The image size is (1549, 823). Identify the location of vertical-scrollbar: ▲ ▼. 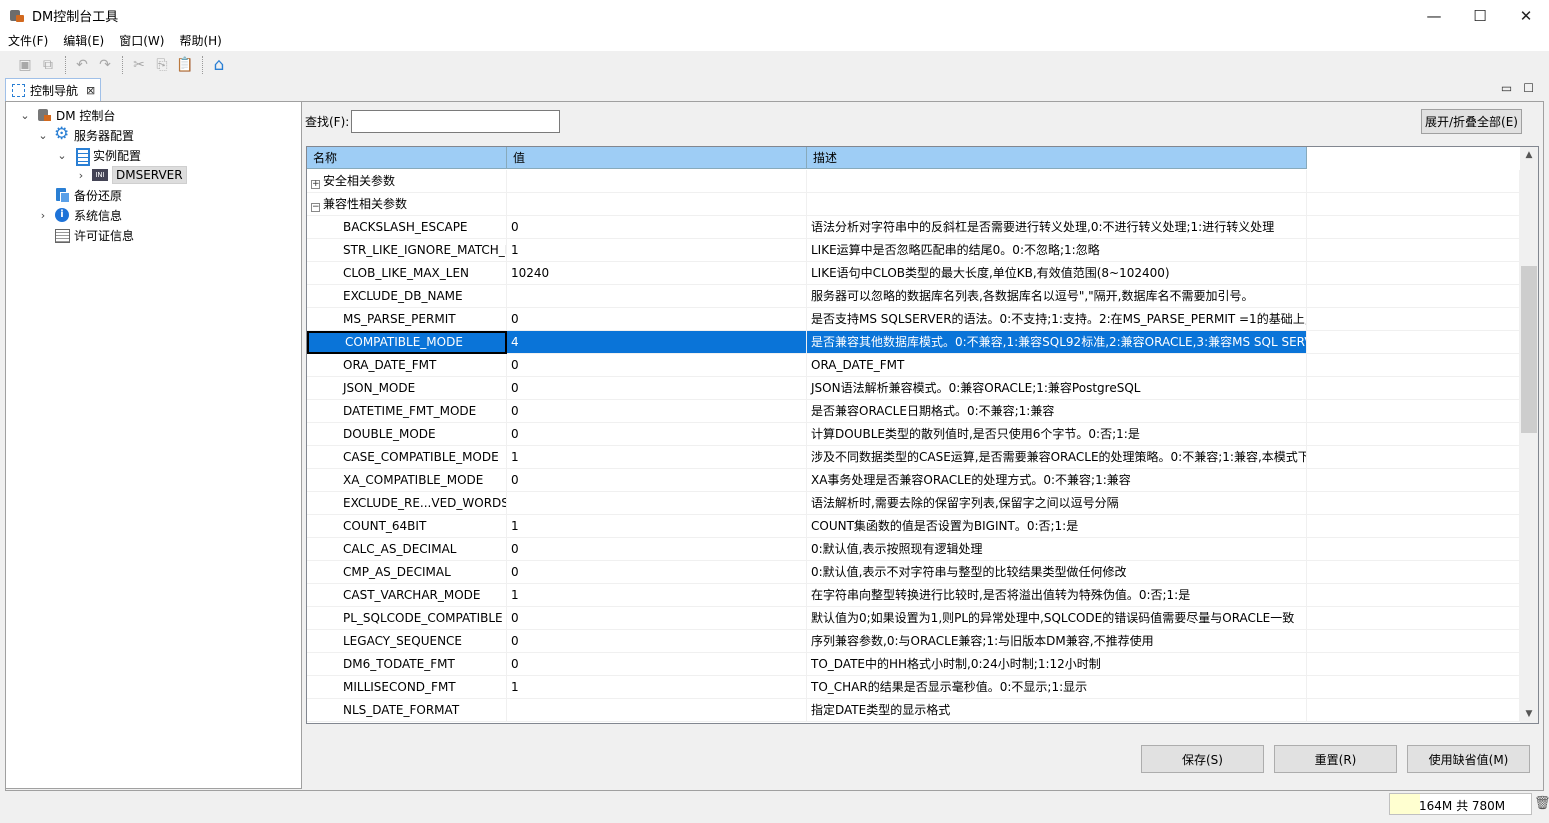
(1529, 435).